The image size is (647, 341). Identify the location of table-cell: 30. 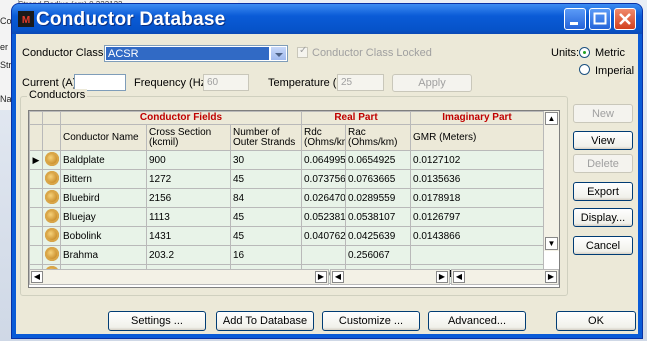
(266, 160).